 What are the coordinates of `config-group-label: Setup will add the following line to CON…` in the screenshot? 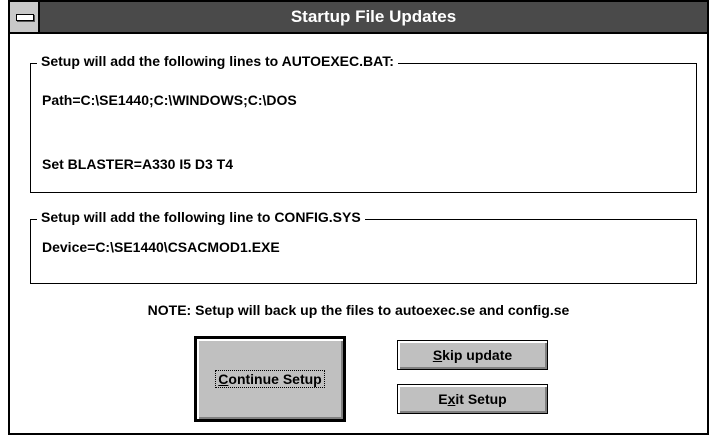 It's located at (201, 217).